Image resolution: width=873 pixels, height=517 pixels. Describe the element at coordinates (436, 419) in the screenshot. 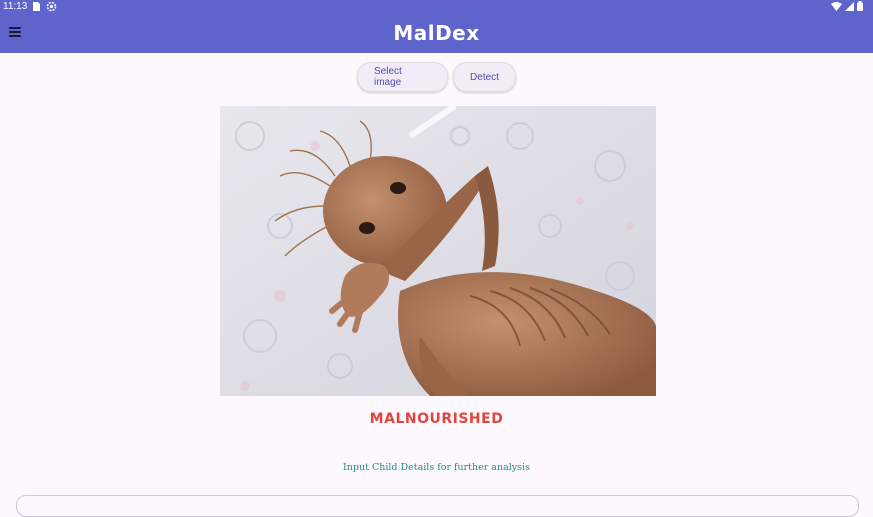

I see `classification-result: MALNOURISHED` at that location.